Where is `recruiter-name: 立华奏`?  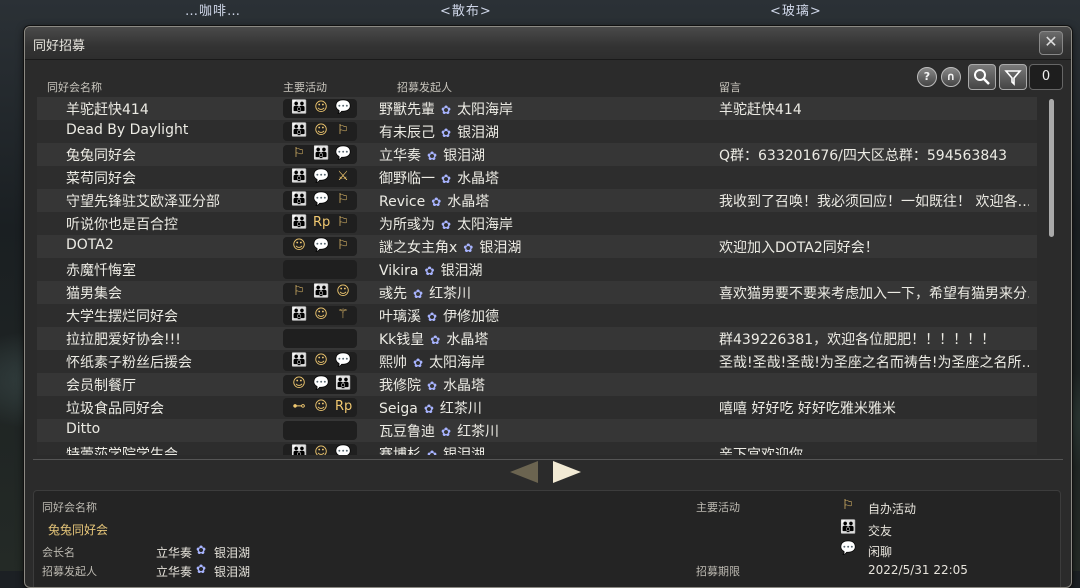
recruiter-name: 立华奏 is located at coordinates (400, 156).